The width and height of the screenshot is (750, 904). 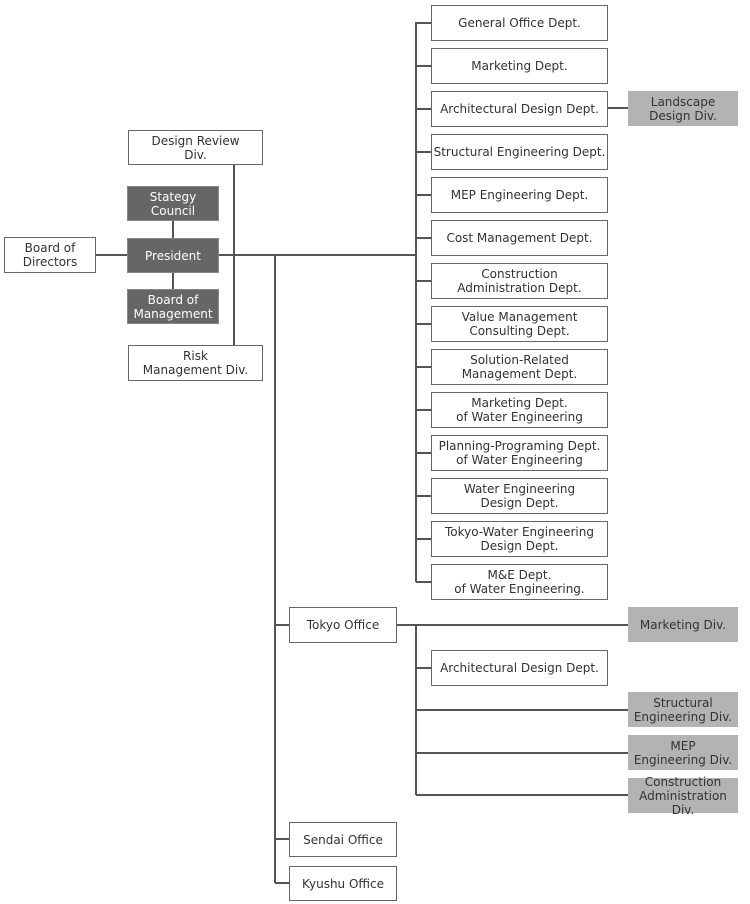 What do you see at coordinates (683, 108) in the screenshot?
I see `landscape-design-box: Landscape Design Div.` at bounding box center [683, 108].